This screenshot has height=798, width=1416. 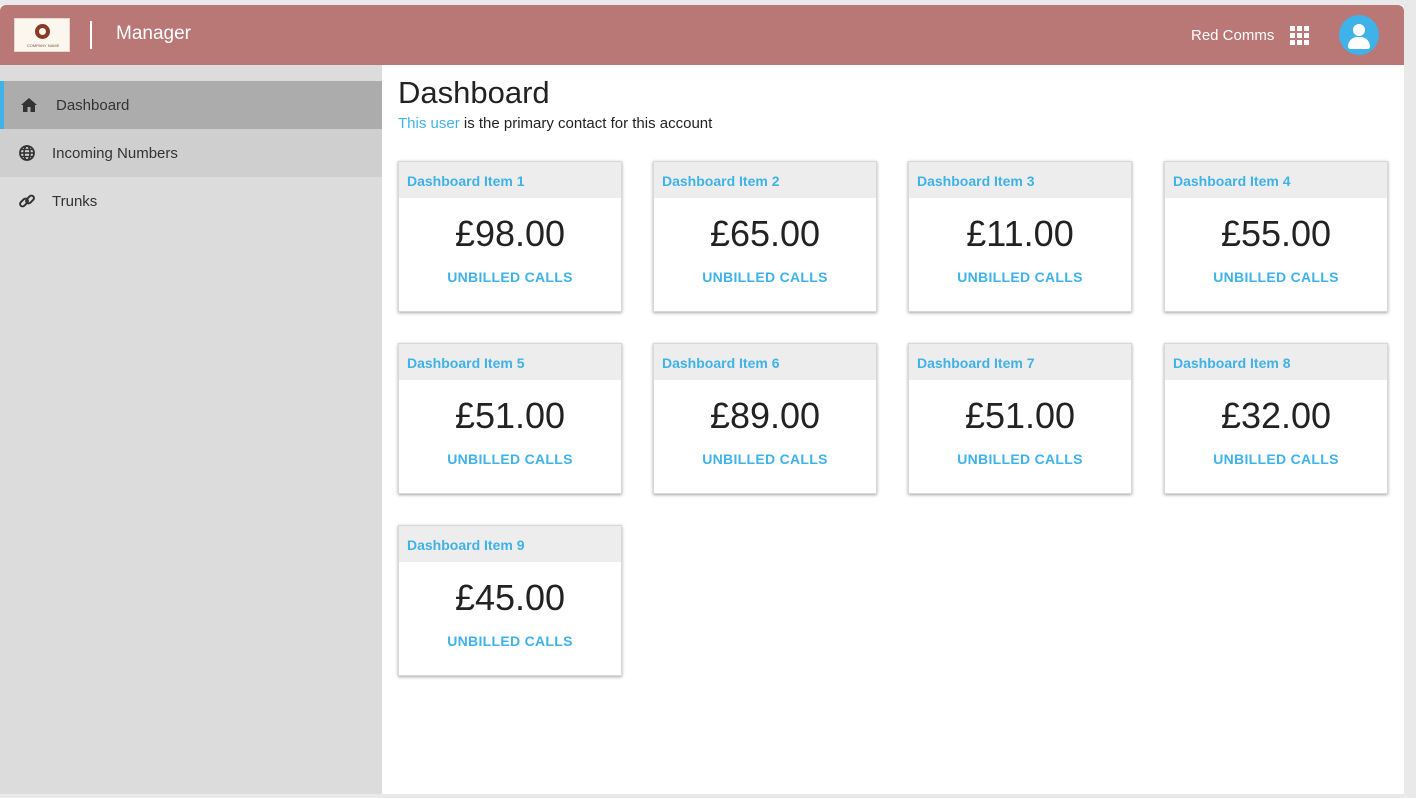 I want to click on card-value: £89.00, so click(x=765, y=415).